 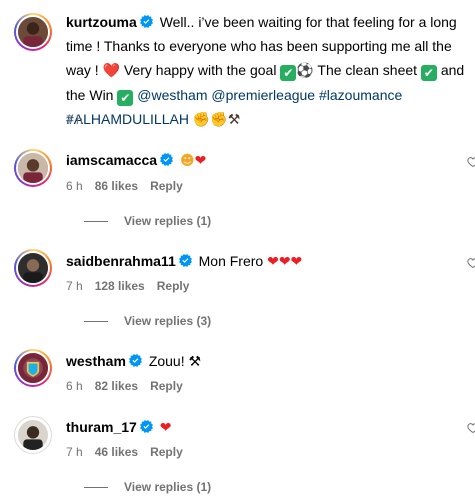 What do you see at coordinates (231, 261) in the screenshot?
I see `comment-text: Mon Frero` at bounding box center [231, 261].